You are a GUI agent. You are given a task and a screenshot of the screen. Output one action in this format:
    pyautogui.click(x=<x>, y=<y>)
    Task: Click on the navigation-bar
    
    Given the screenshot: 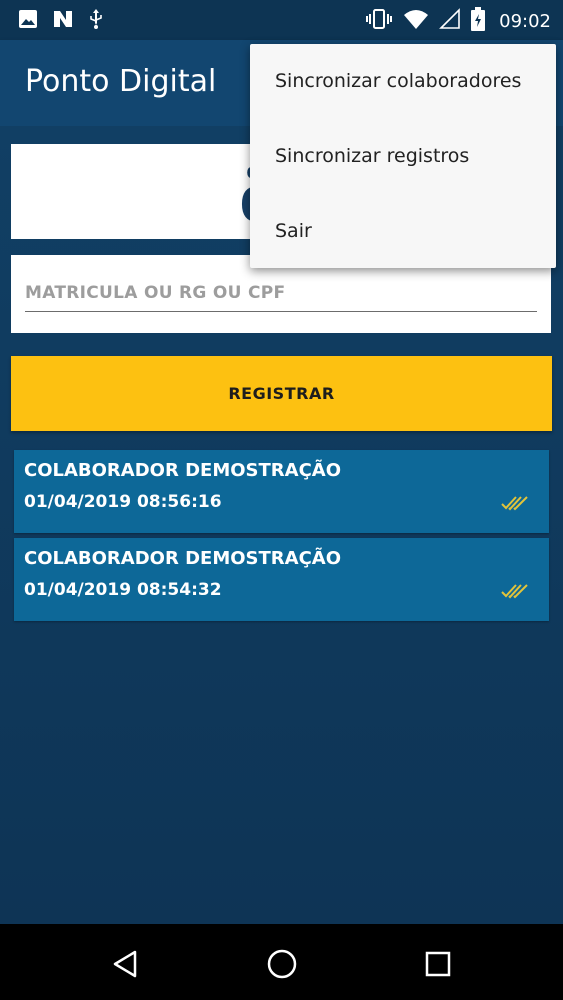 What is the action you would take?
    pyautogui.click(x=281, y=962)
    